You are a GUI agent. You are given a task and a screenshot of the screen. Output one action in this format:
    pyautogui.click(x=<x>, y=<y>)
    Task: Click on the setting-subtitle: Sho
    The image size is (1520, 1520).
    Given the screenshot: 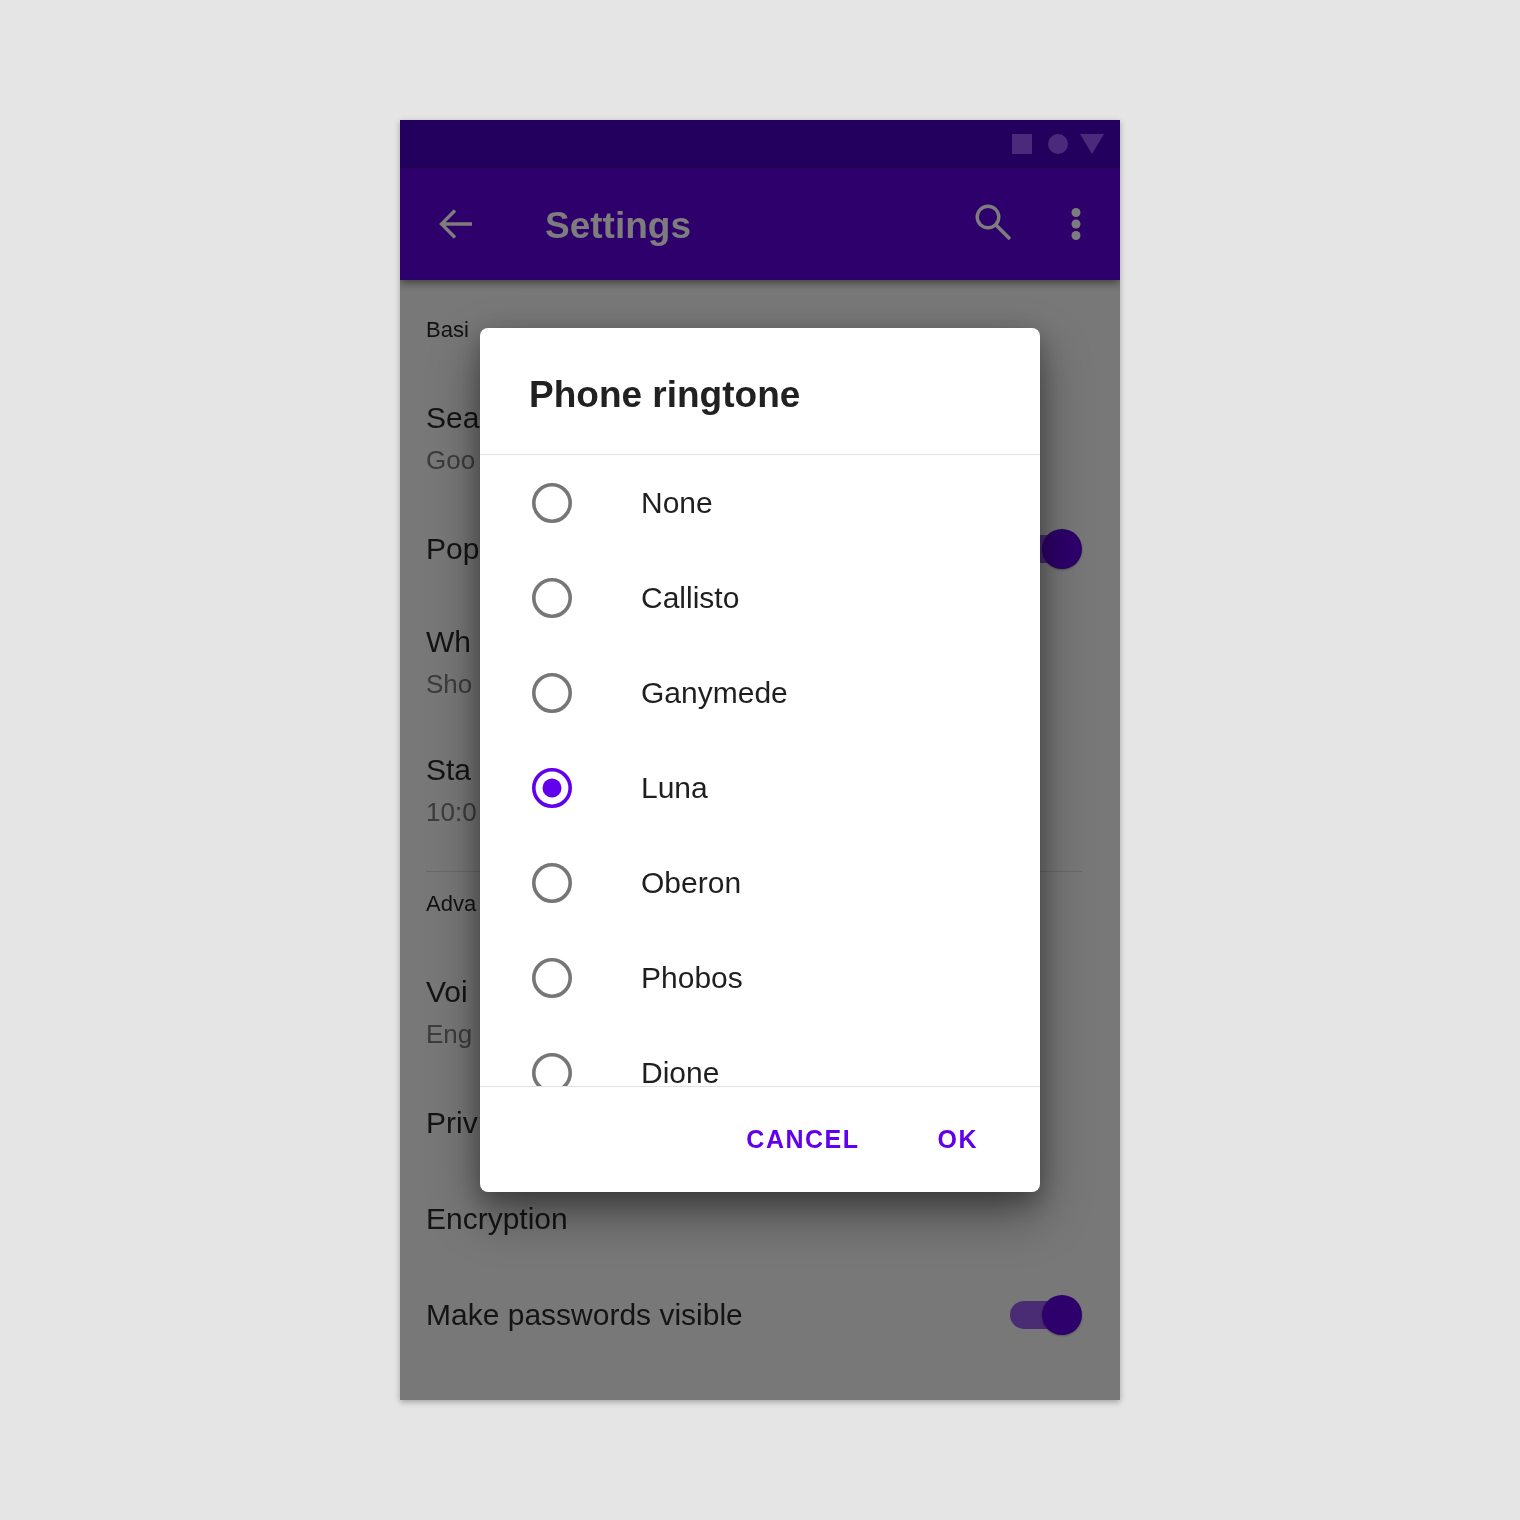 What is the action you would take?
    pyautogui.click(x=449, y=683)
    